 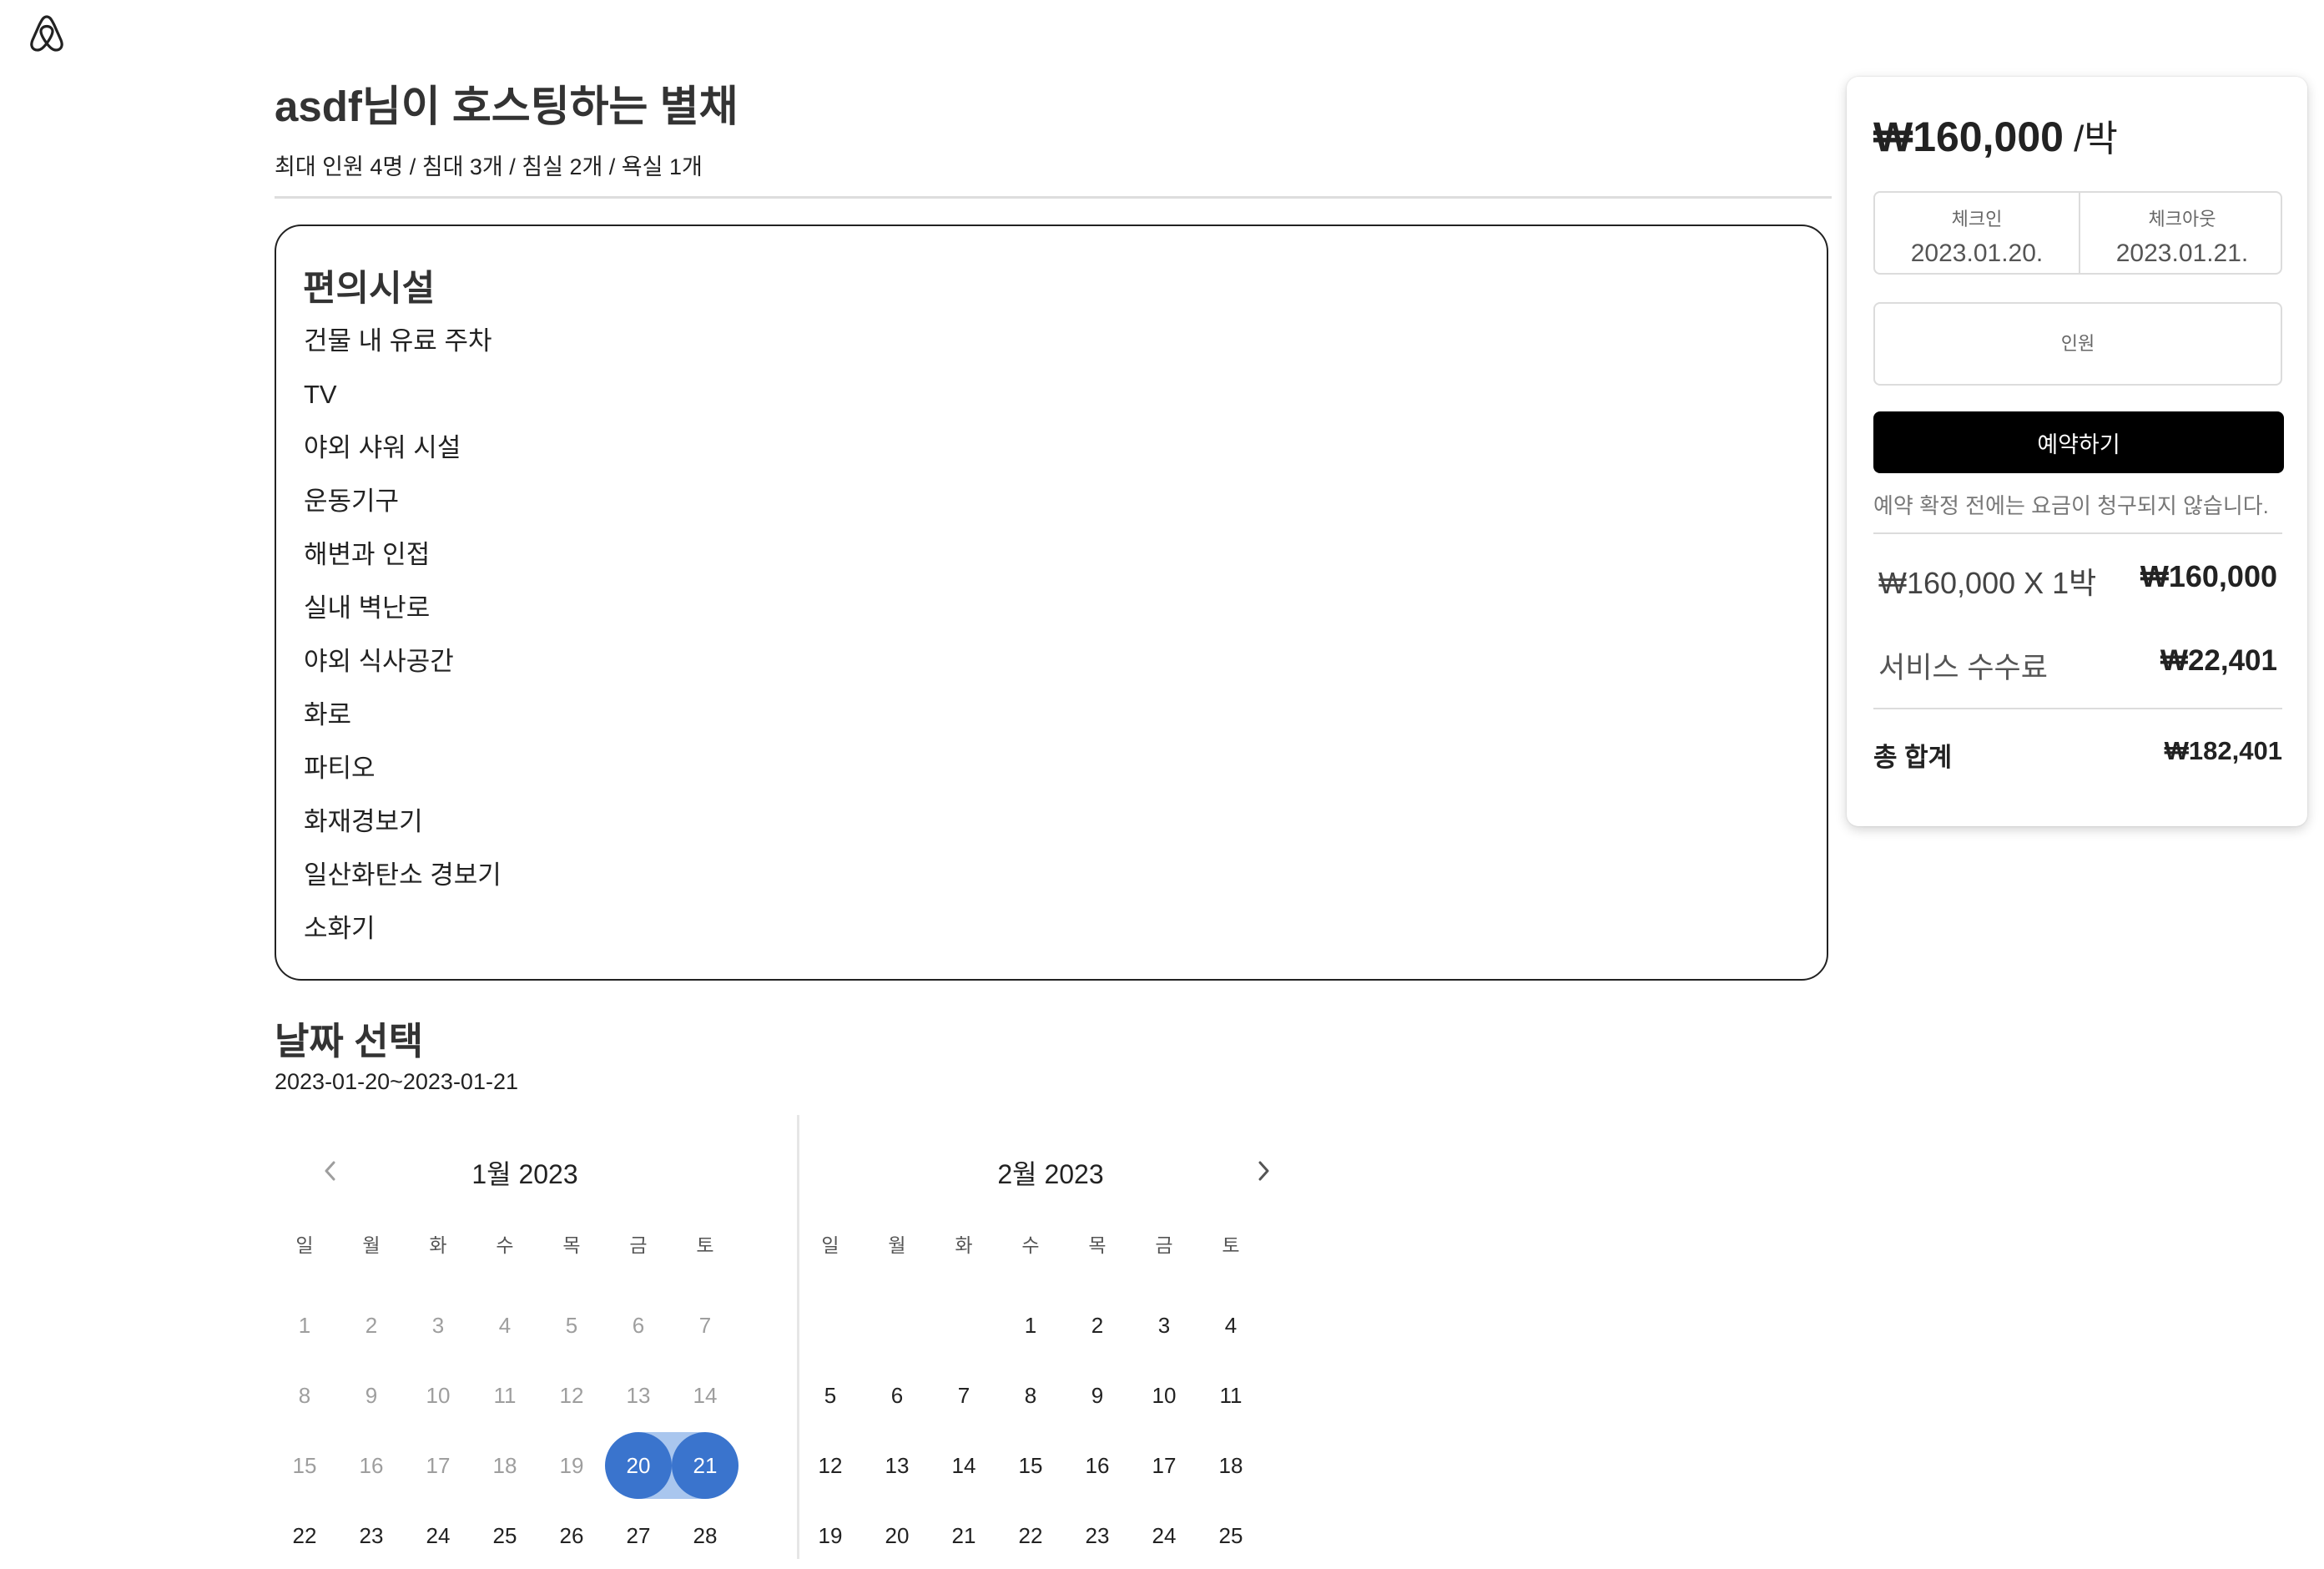 What do you see at coordinates (1977, 219) in the screenshot?
I see `checkin-label: 체크인` at bounding box center [1977, 219].